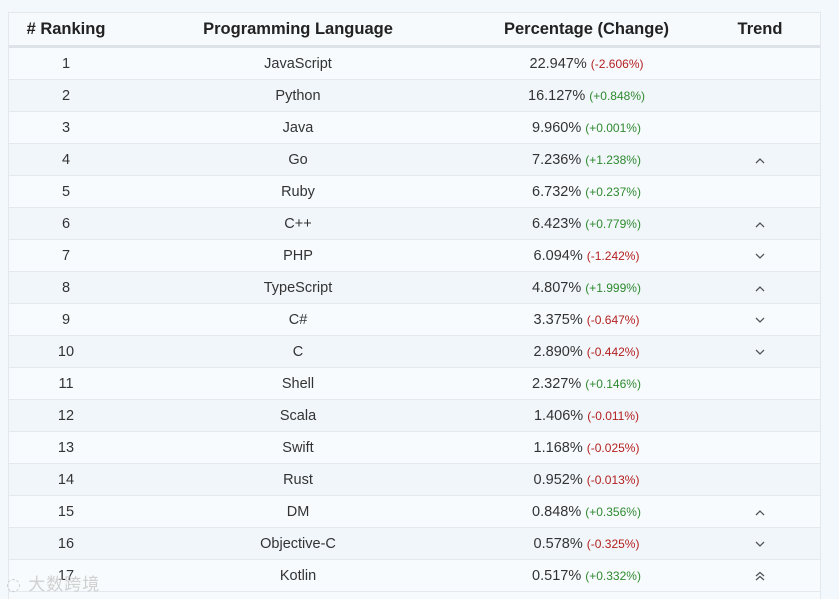 Image resolution: width=839 pixels, height=599 pixels. Describe the element at coordinates (558, 63) in the screenshot. I see `percentage-value: 22.947%` at that location.